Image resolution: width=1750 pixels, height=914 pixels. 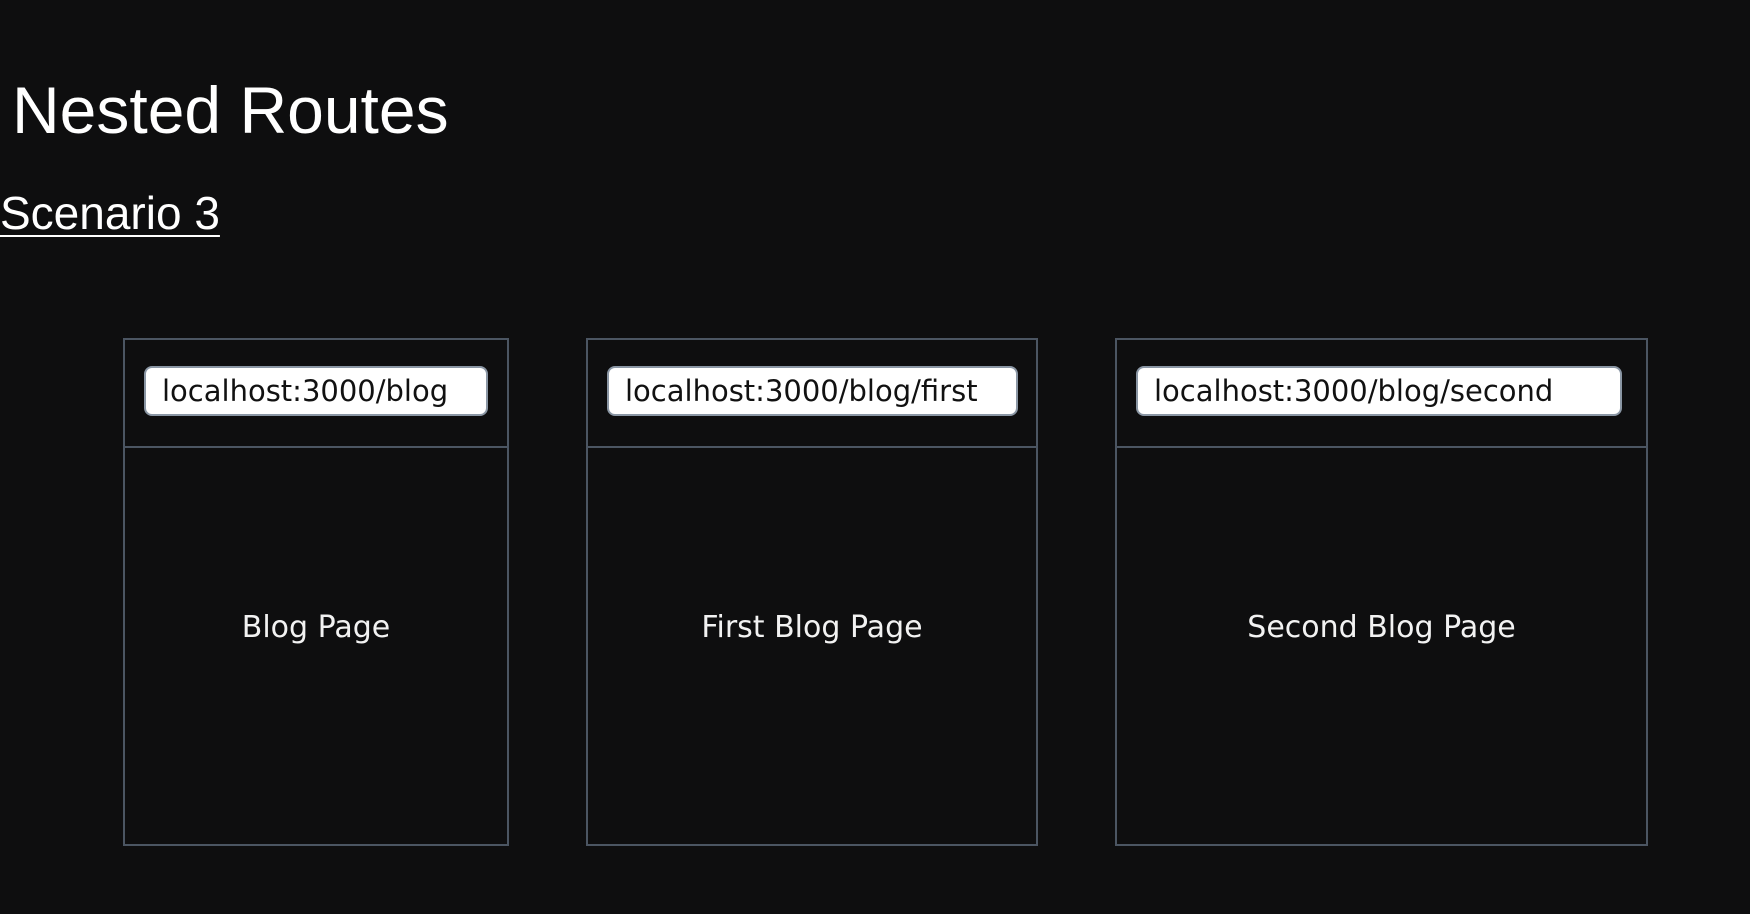 What do you see at coordinates (230, 110) in the screenshot?
I see `slide-title: Nested Routes` at bounding box center [230, 110].